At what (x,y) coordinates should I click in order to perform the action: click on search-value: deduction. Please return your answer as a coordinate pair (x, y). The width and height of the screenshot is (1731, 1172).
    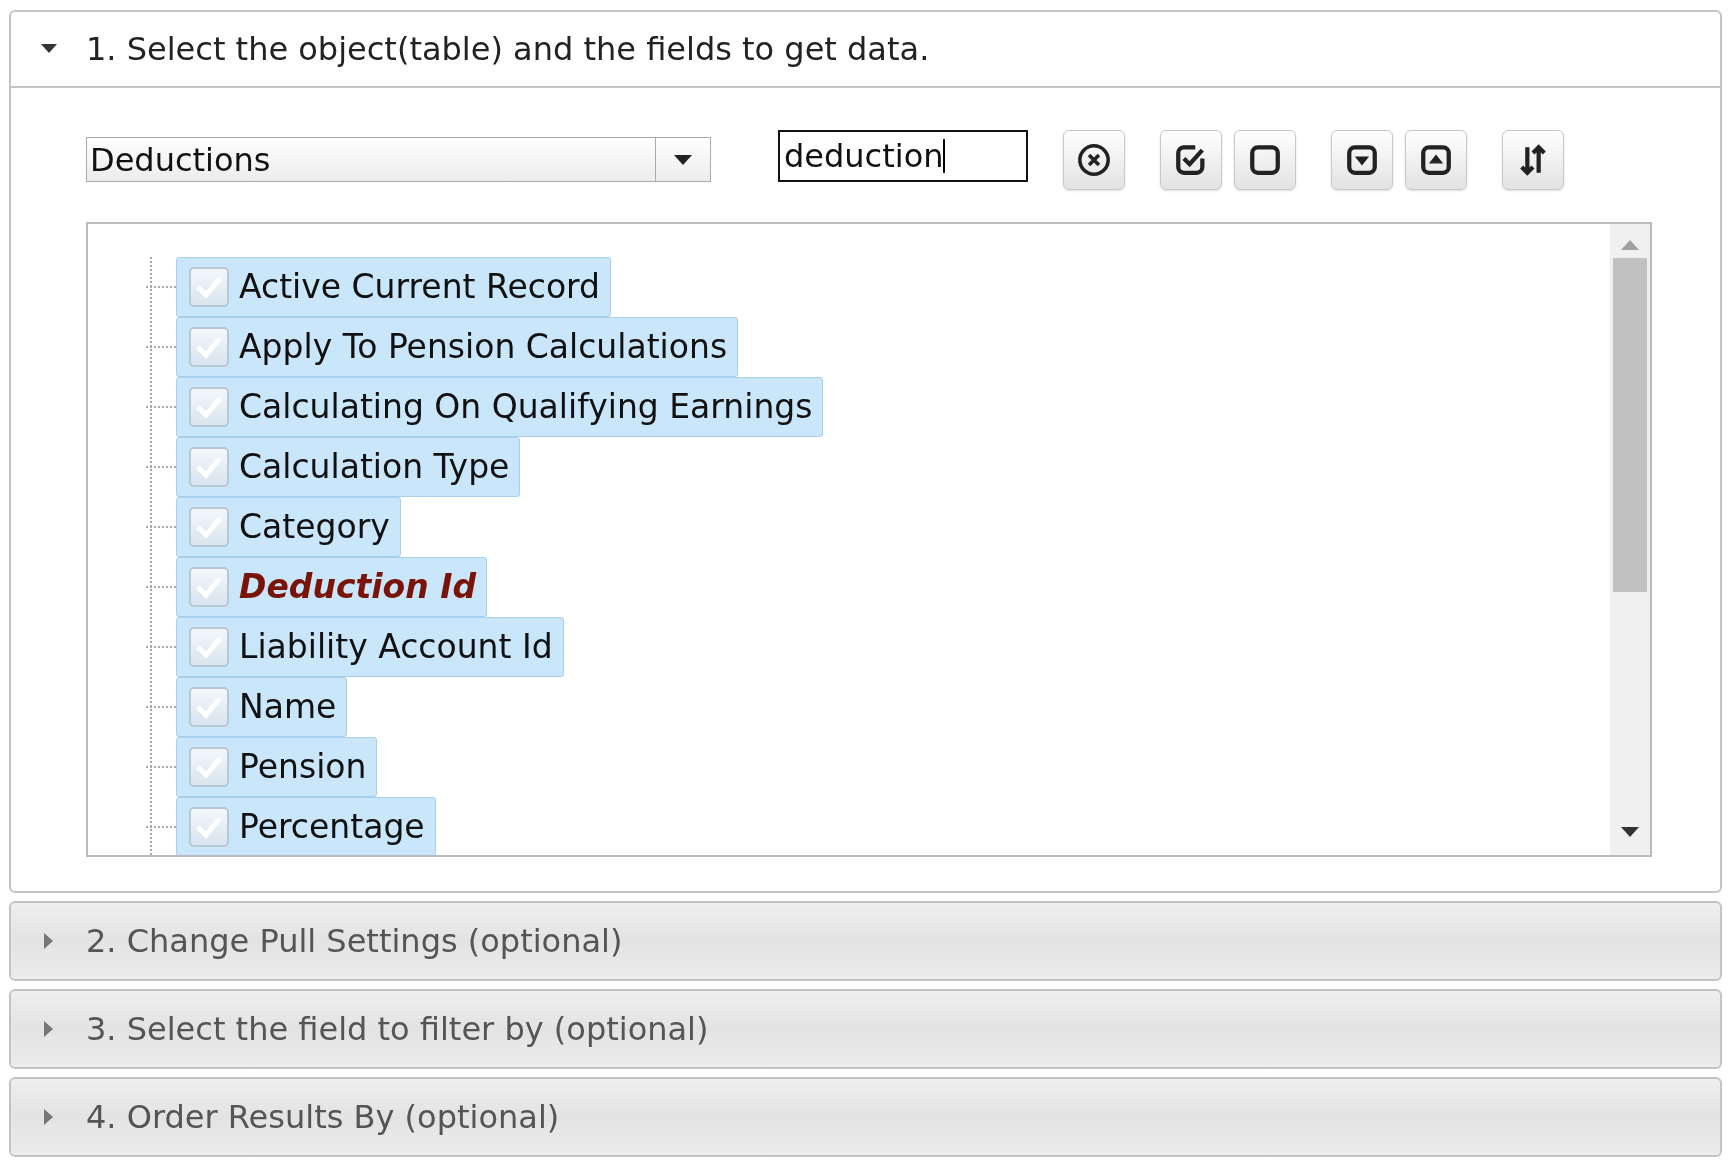
    Looking at the image, I should click on (864, 155).